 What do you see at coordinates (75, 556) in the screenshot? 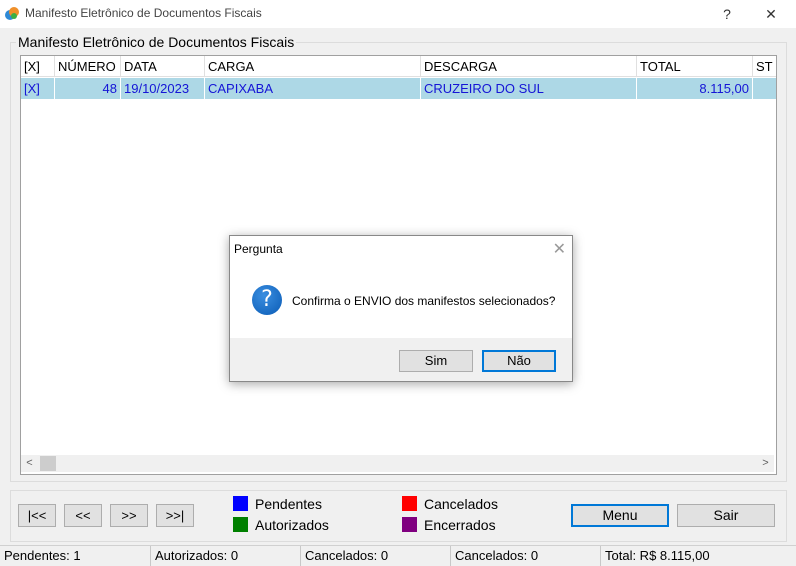
I see `status-pendentes: Pendentes: 1` at bounding box center [75, 556].